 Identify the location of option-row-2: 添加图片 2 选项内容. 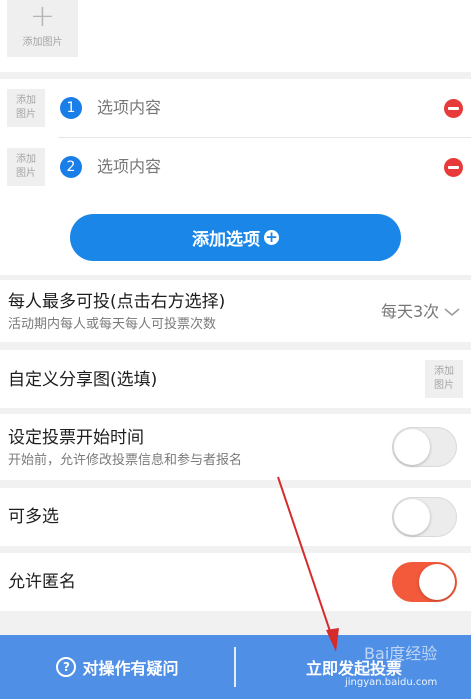
(235, 167).